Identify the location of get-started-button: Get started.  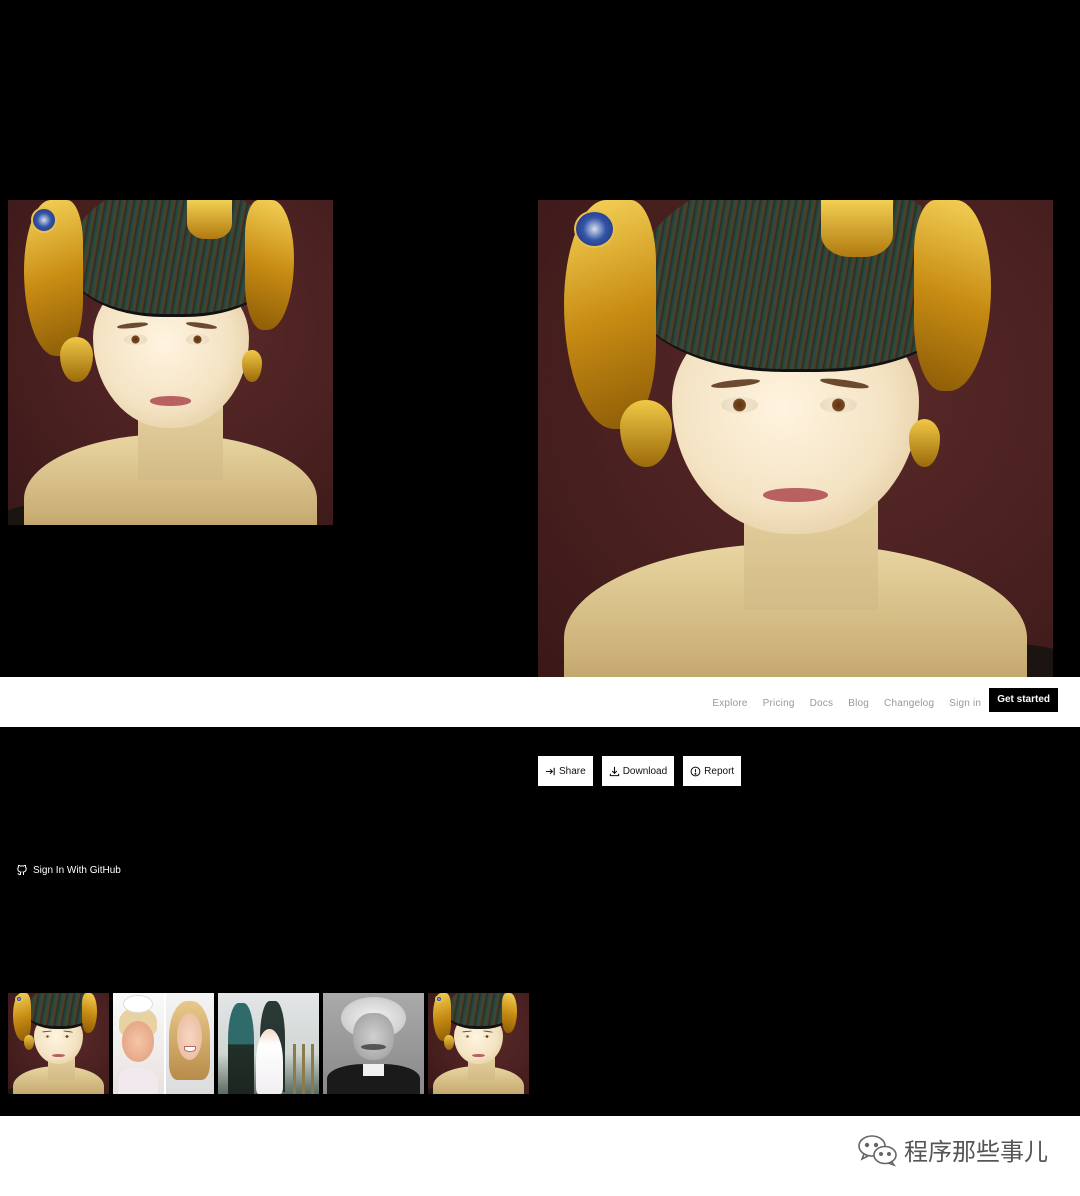
(1023, 700).